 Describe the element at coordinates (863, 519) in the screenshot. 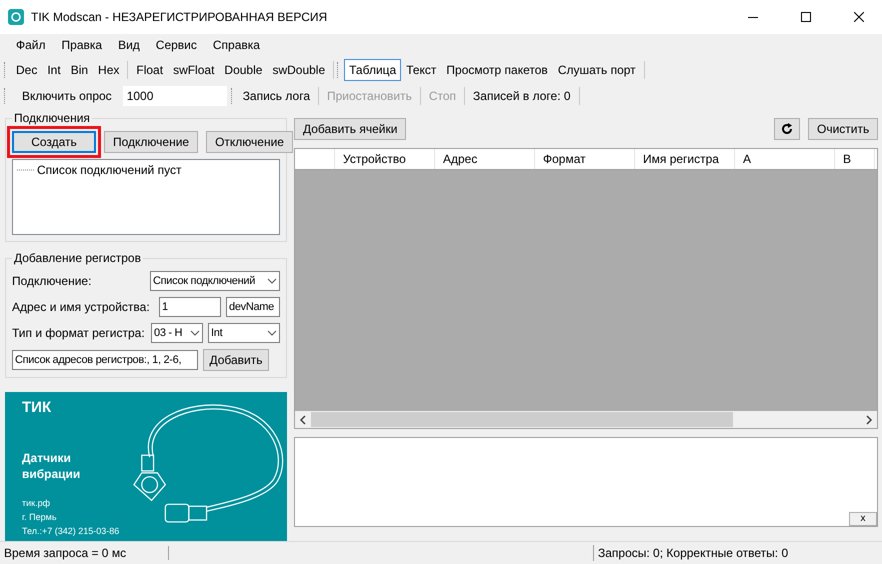

I see `close-log-button: x` at that location.